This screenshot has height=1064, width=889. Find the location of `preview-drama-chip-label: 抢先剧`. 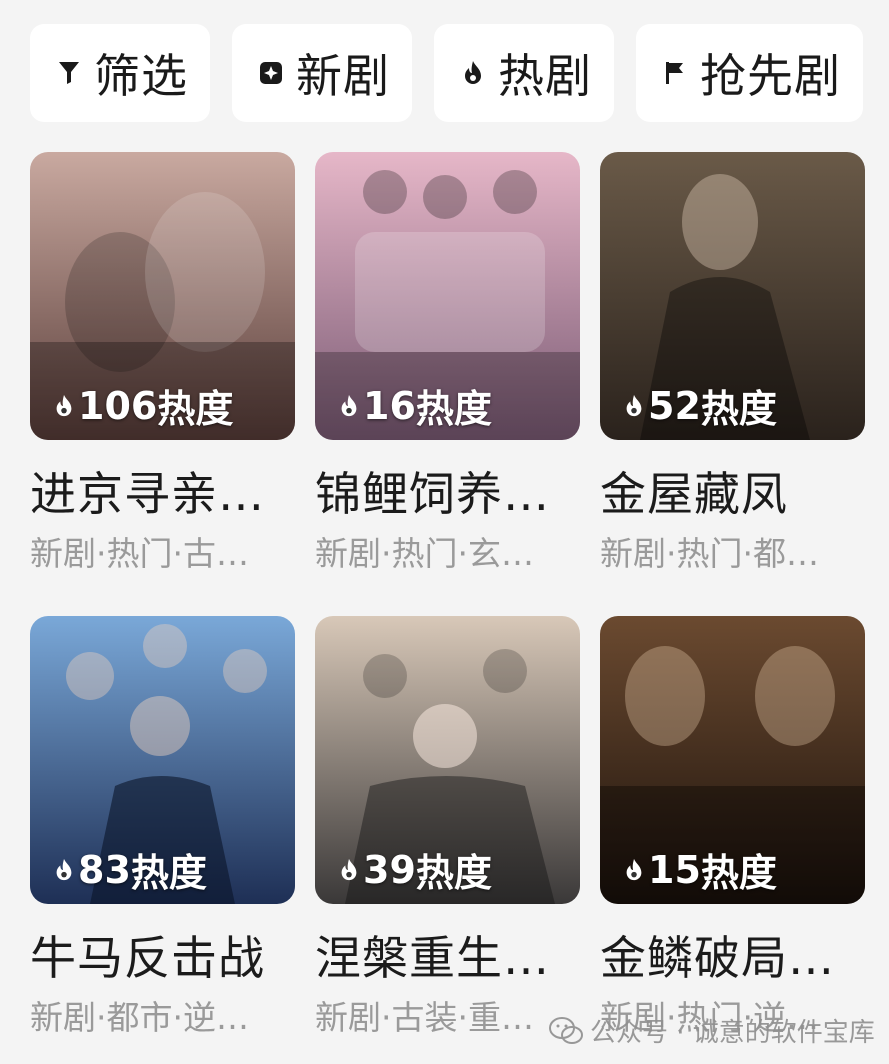

preview-drama-chip-label: 抢先剧 is located at coordinates (770, 76).